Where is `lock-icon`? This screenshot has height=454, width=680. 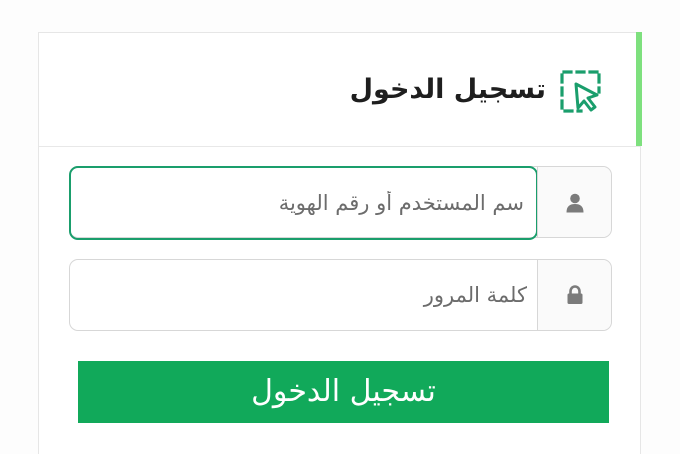
lock-icon is located at coordinates (575, 294).